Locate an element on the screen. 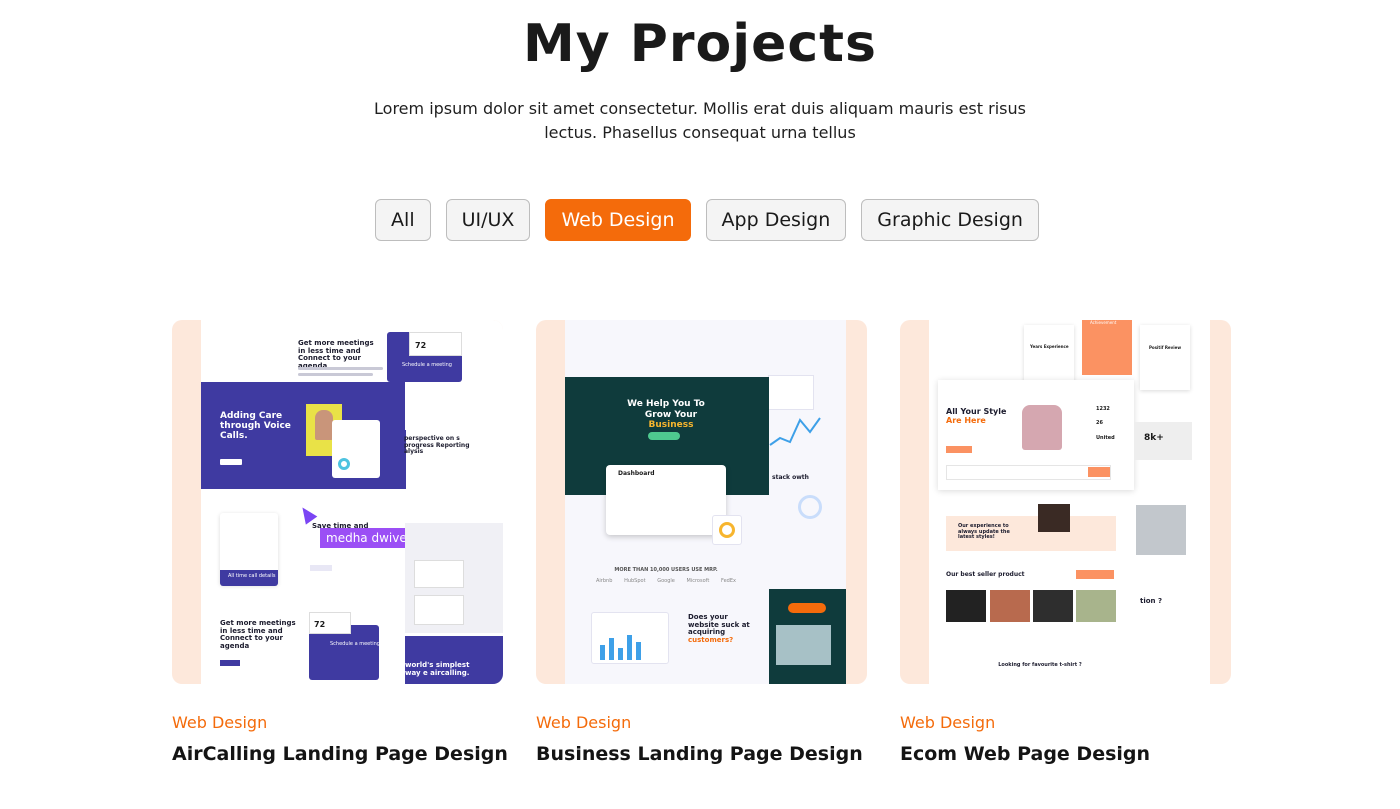 The image size is (1400, 809). mock-stat-big: 8k+ is located at coordinates (1154, 438).